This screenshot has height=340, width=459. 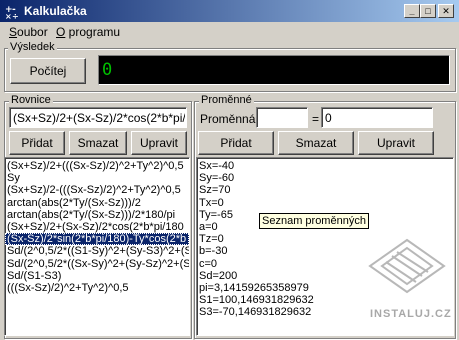 I want to click on add-variable-button: Přidat, so click(x=236, y=143).